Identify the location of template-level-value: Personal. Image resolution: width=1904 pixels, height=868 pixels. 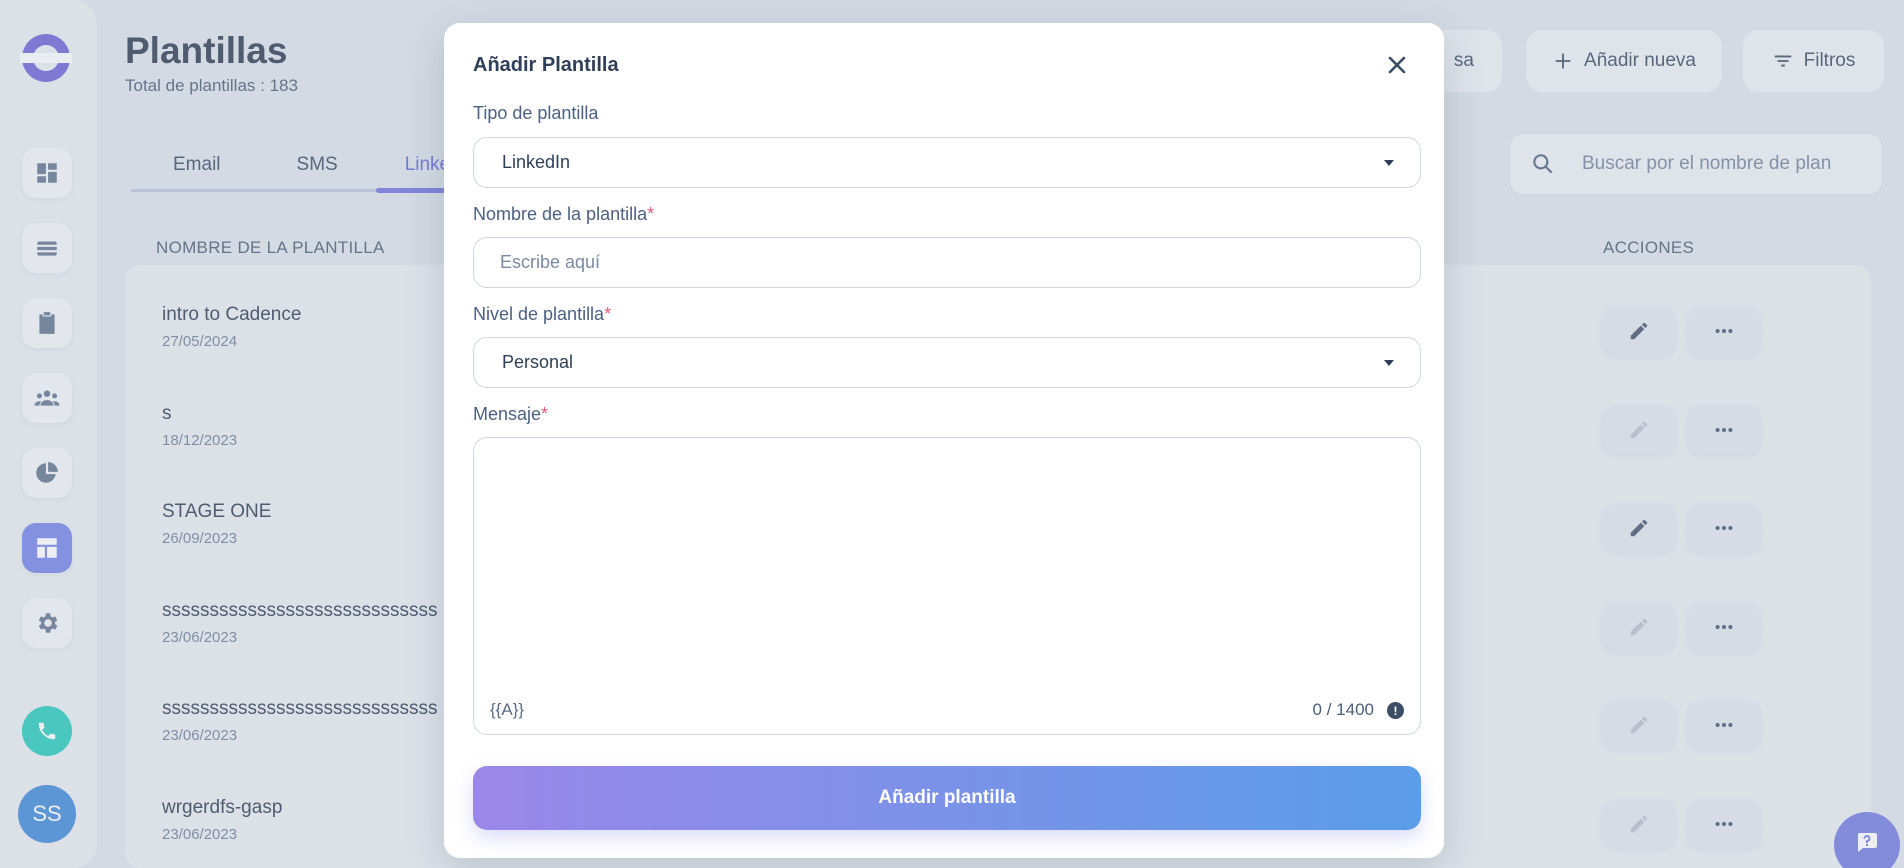
(538, 362).